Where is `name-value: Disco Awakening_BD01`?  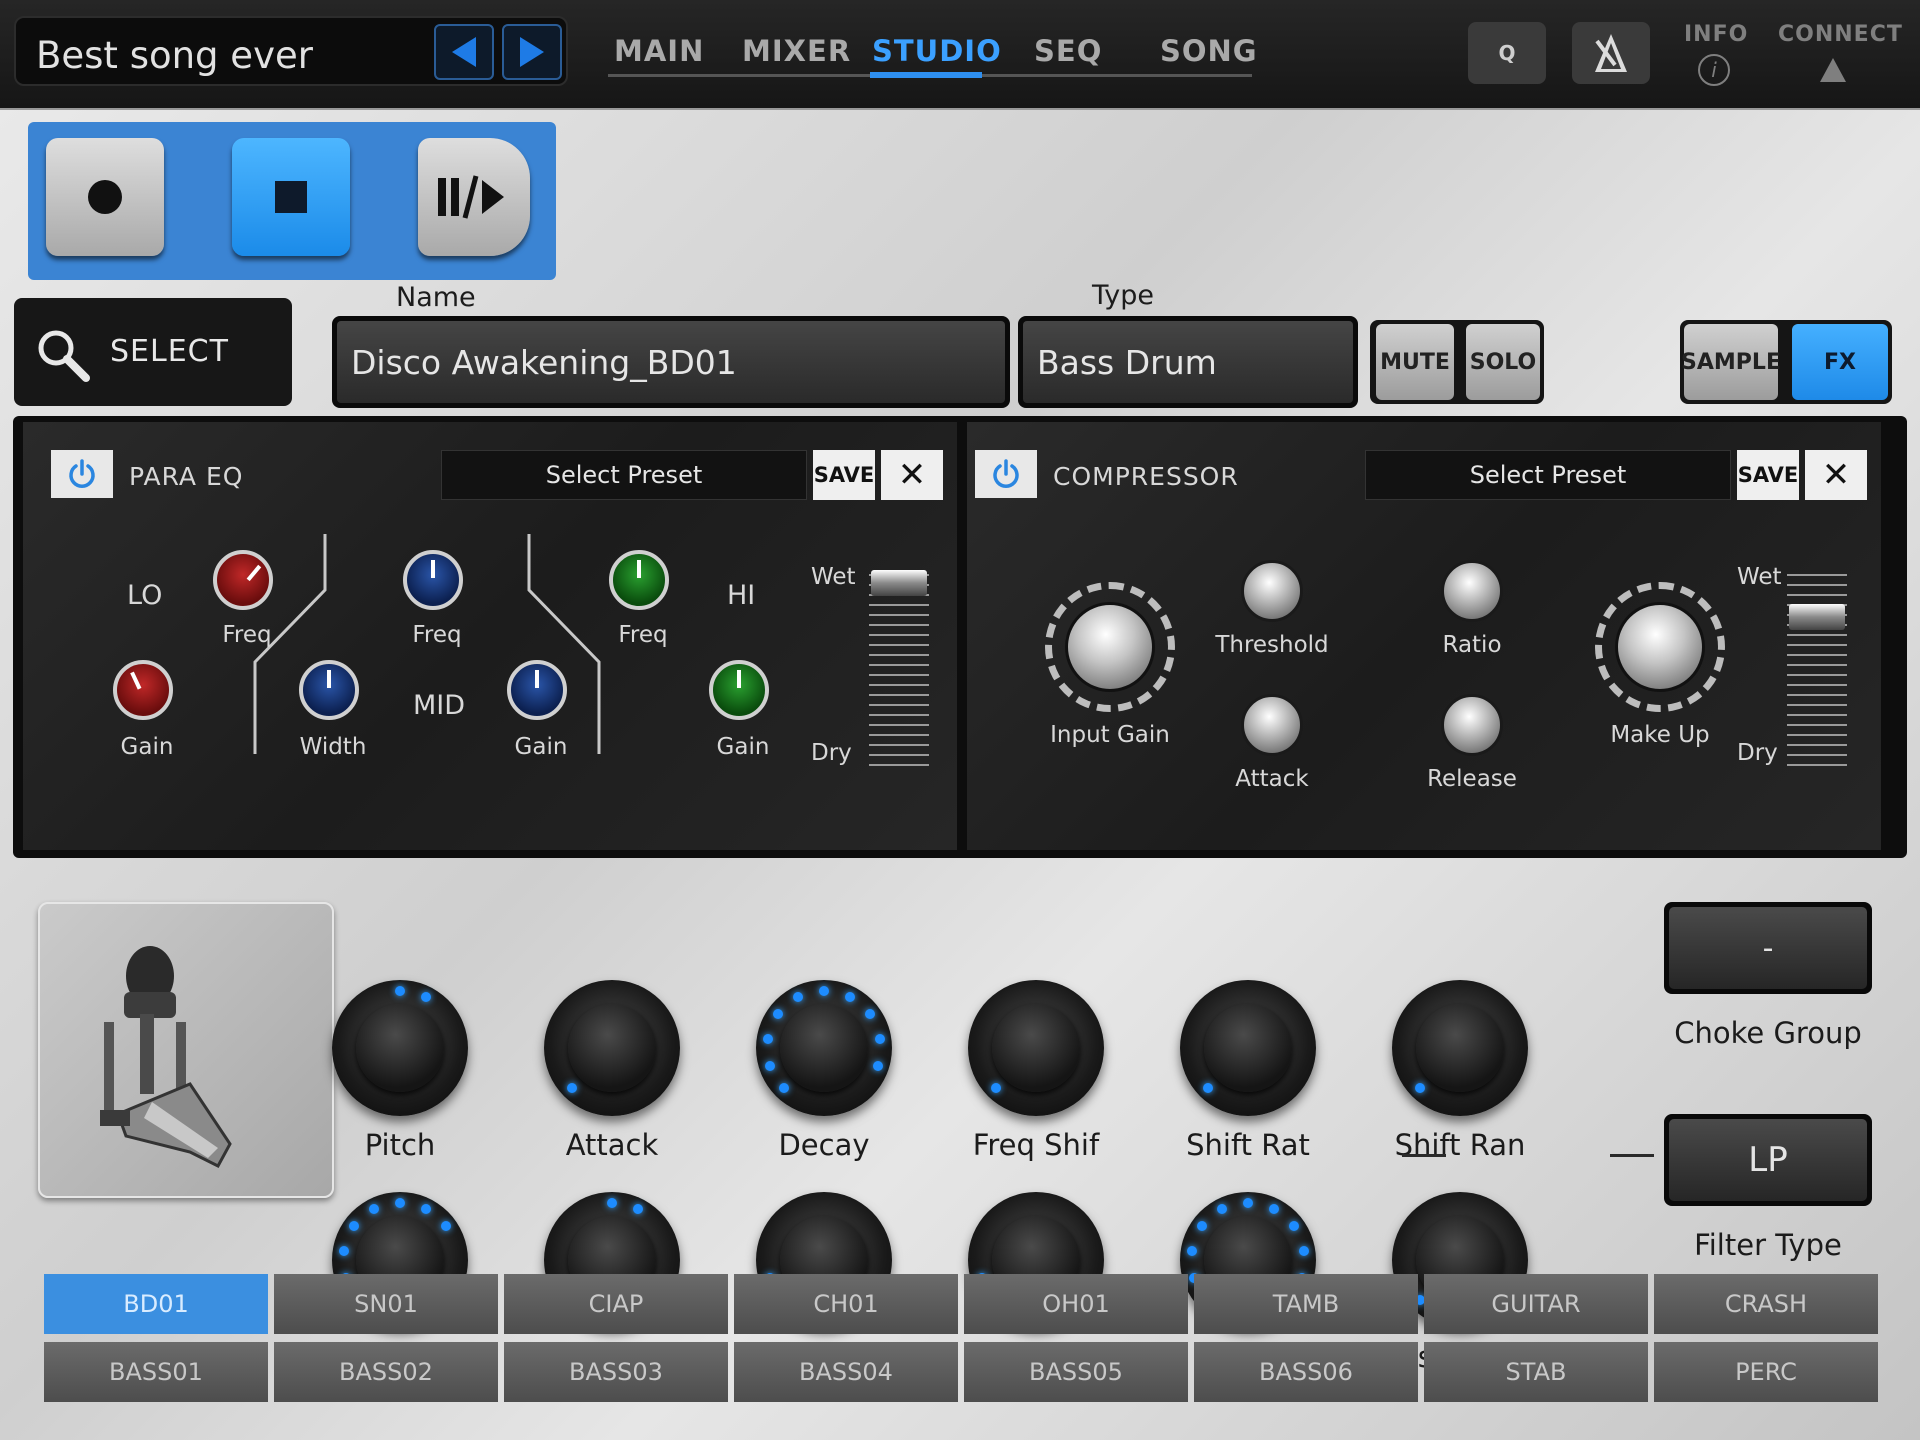 name-value: Disco Awakening_BD01 is located at coordinates (671, 362).